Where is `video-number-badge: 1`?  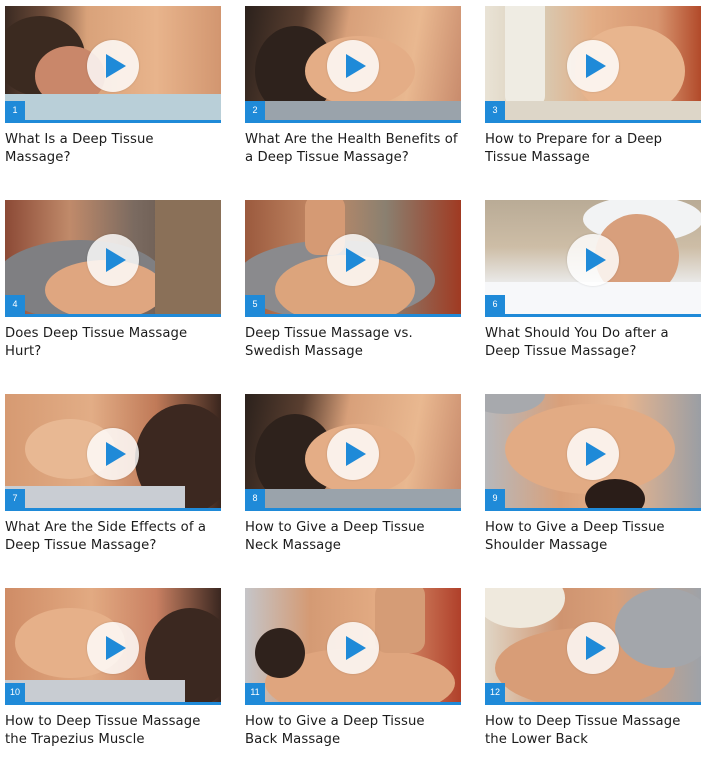
video-number-badge: 1 is located at coordinates (15, 110).